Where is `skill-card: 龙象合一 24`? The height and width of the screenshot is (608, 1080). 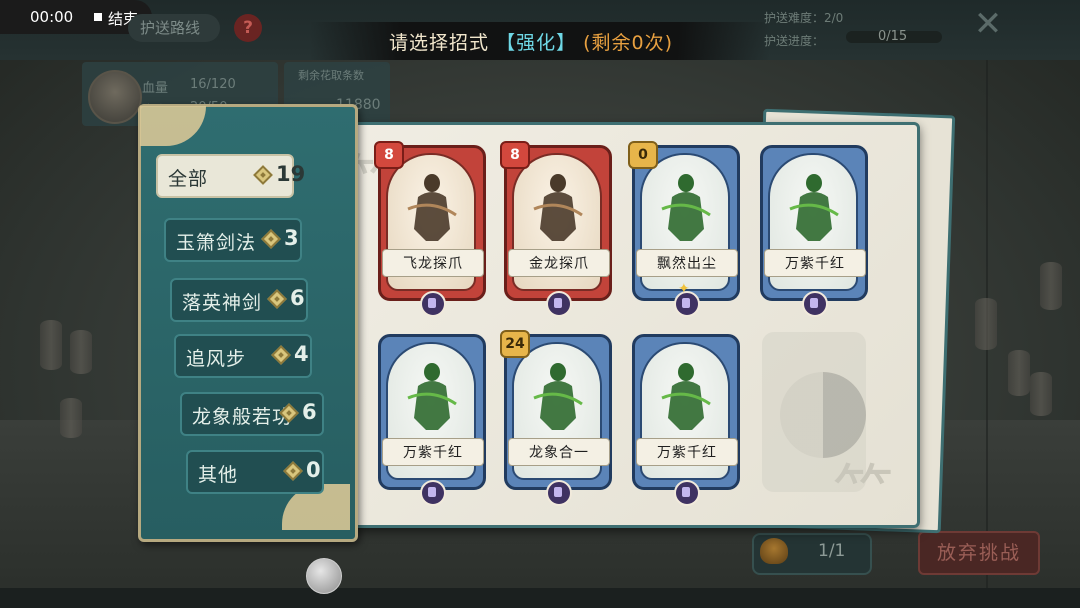 skill-card: 龙象合一 24 is located at coordinates (556, 418).